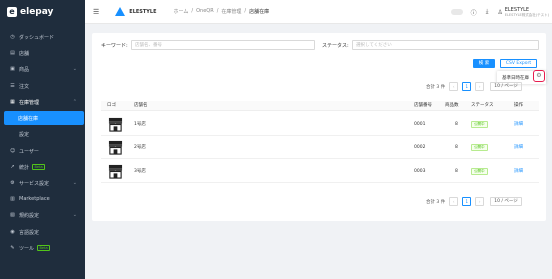  What do you see at coordinates (37, 12) in the screenshot?
I see `brand-name: elepay` at bounding box center [37, 12].